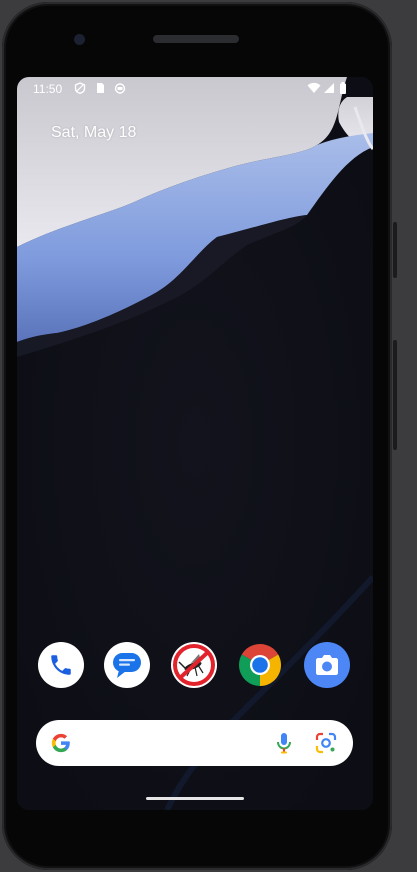 The image size is (417, 872). Describe the element at coordinates (93, 133) in the screenshot. I see `date-widget: Sat, May 18` at that location.